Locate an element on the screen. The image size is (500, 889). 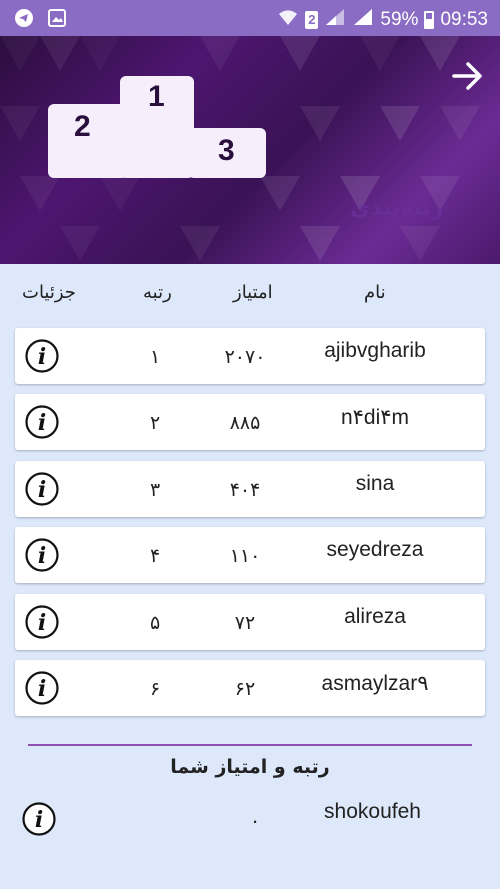
column-header-rank: رتبه is located at coordinates (157, 292).